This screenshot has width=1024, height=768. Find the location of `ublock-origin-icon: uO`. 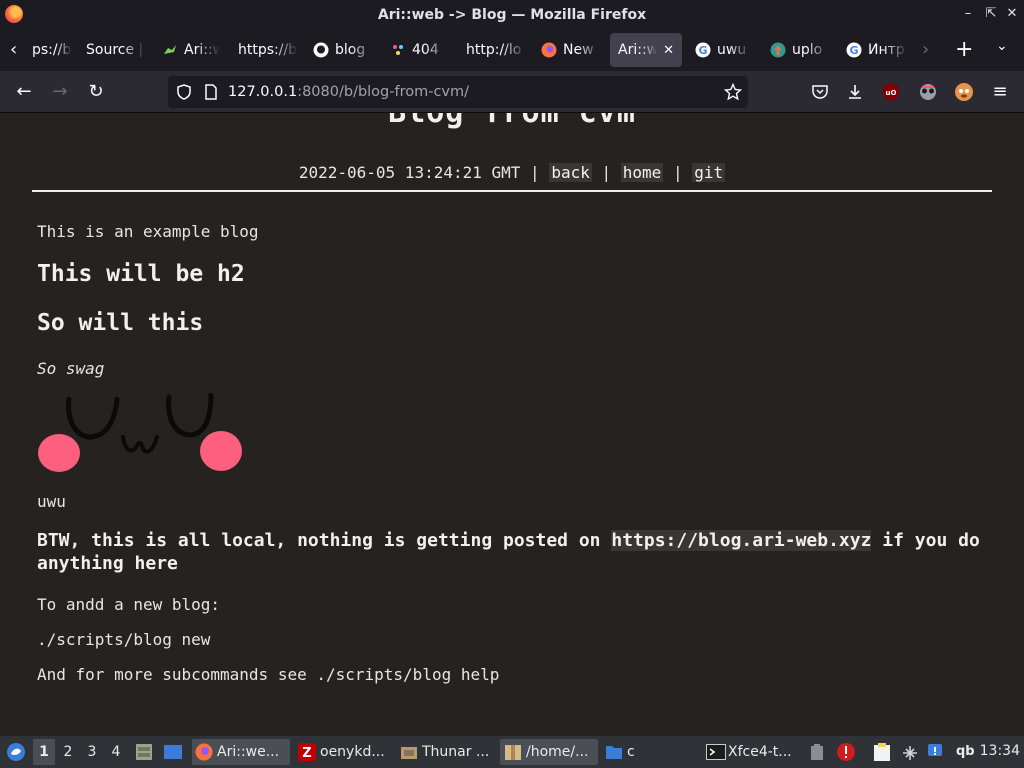

ublock-origin-icon: uO is located at coordinates (891, 94).